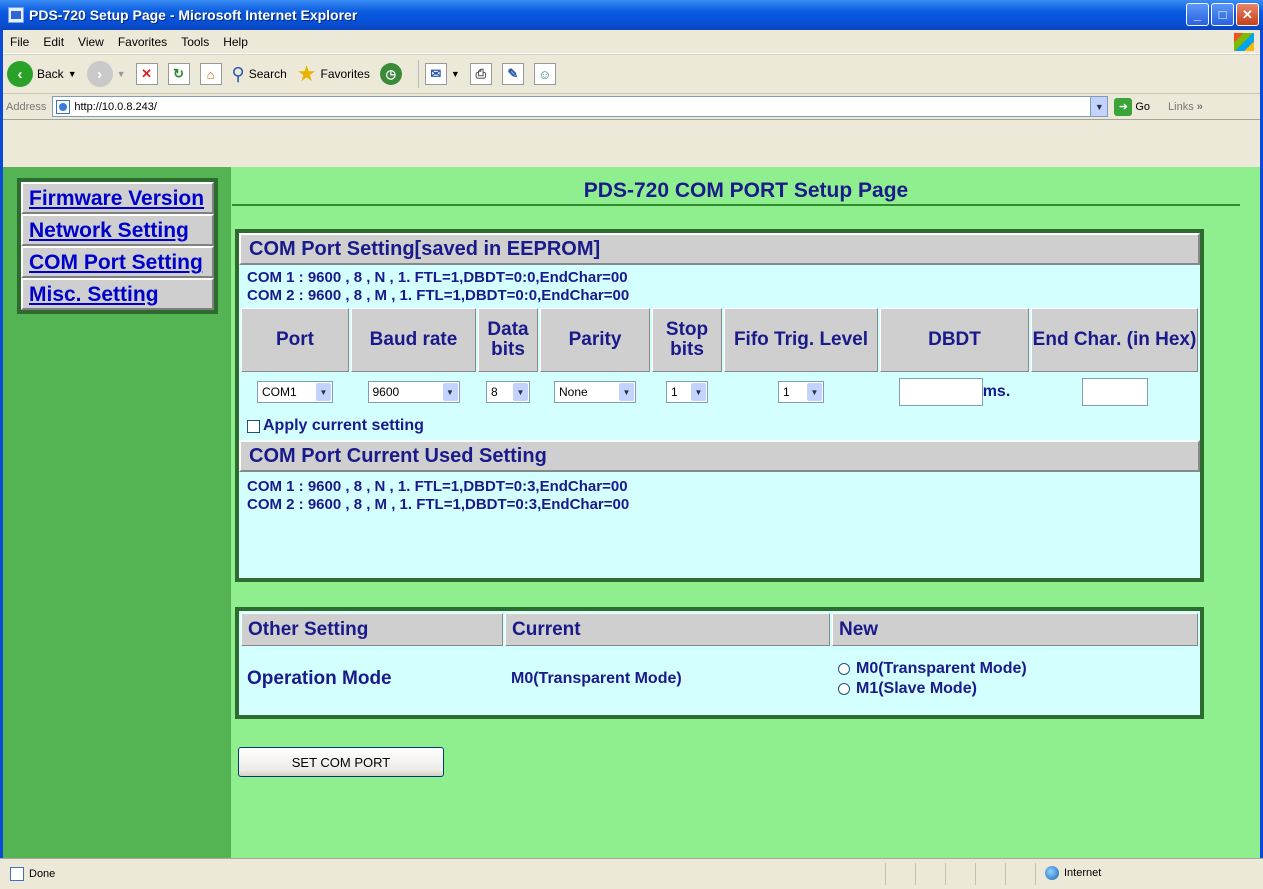 This screenshot has width=1263, height=889. Describe the element at coordinates (53, 42) in the screenshot. I see `menu-edit: Edit` at that location.